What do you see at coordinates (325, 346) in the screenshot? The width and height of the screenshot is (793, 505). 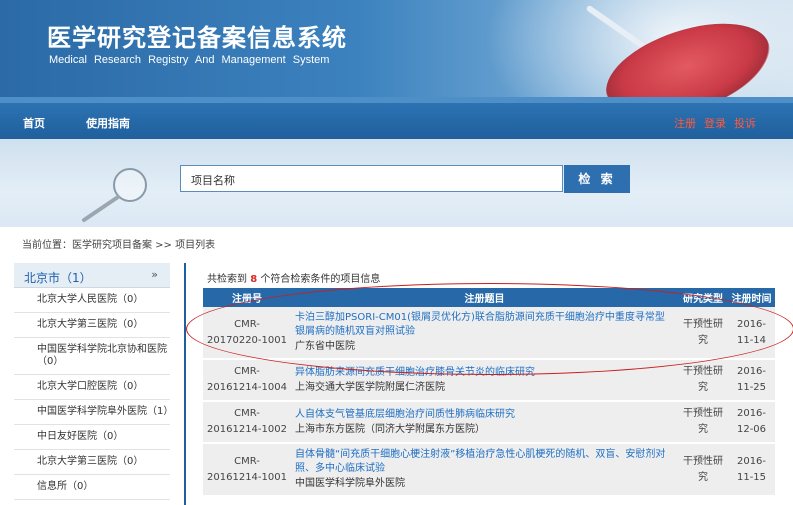 I see `project-hospital: 广东省中医院` at bounding box center [325, 346].